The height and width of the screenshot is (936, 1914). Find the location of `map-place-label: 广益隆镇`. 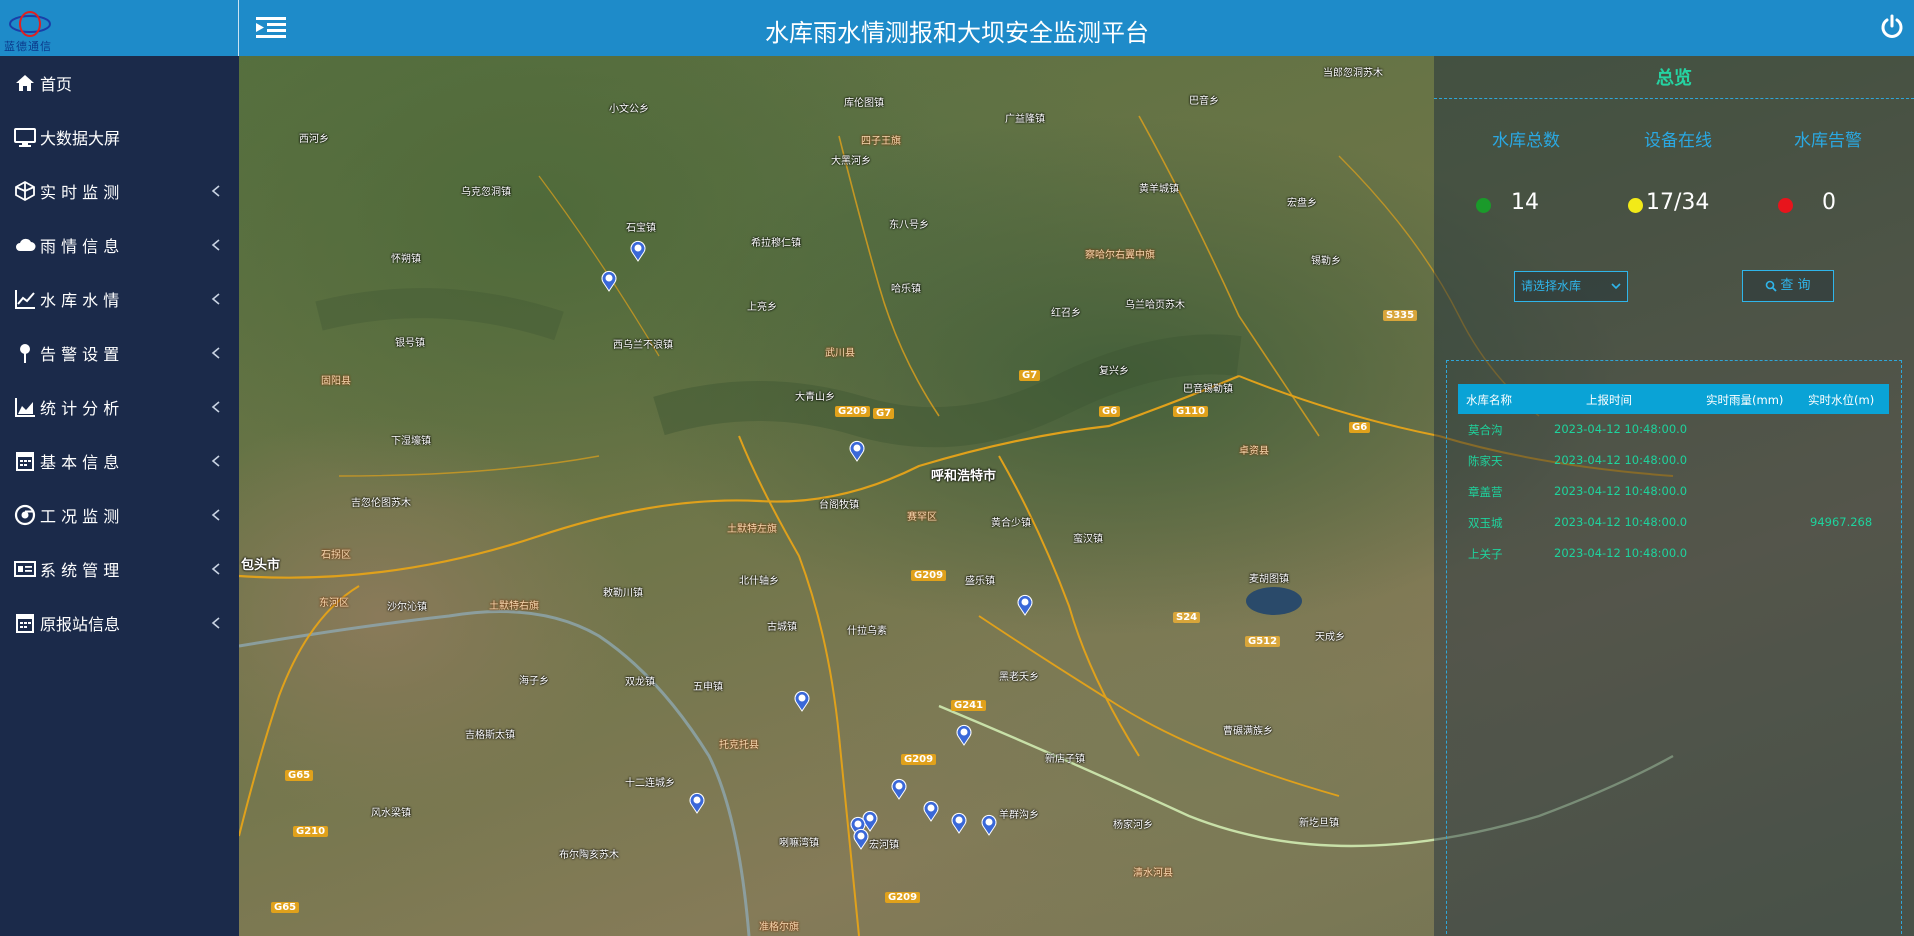

map-place-label: 广益隆镇 is located at coordinates (1025, 119).